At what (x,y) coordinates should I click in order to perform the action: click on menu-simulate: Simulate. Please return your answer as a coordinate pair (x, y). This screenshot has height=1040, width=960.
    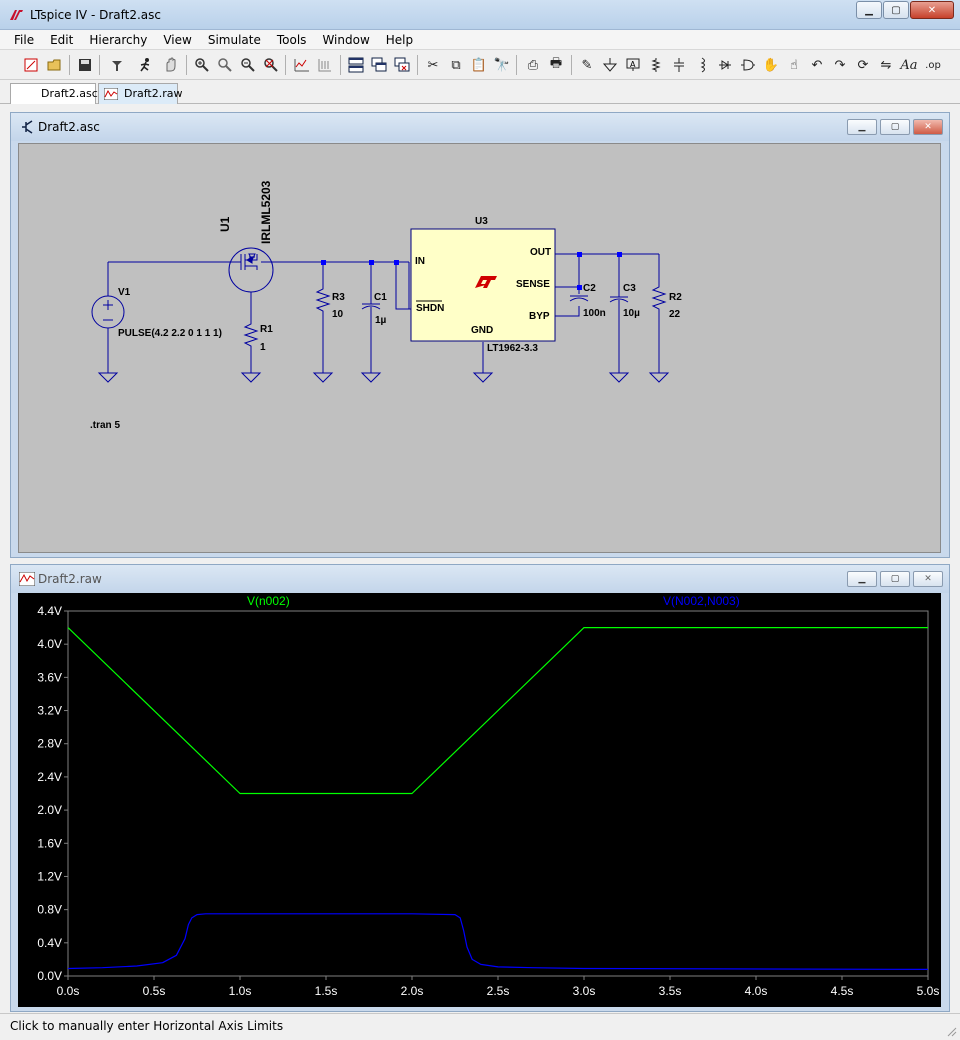
    Looking at the image, I should click on (234, 39).